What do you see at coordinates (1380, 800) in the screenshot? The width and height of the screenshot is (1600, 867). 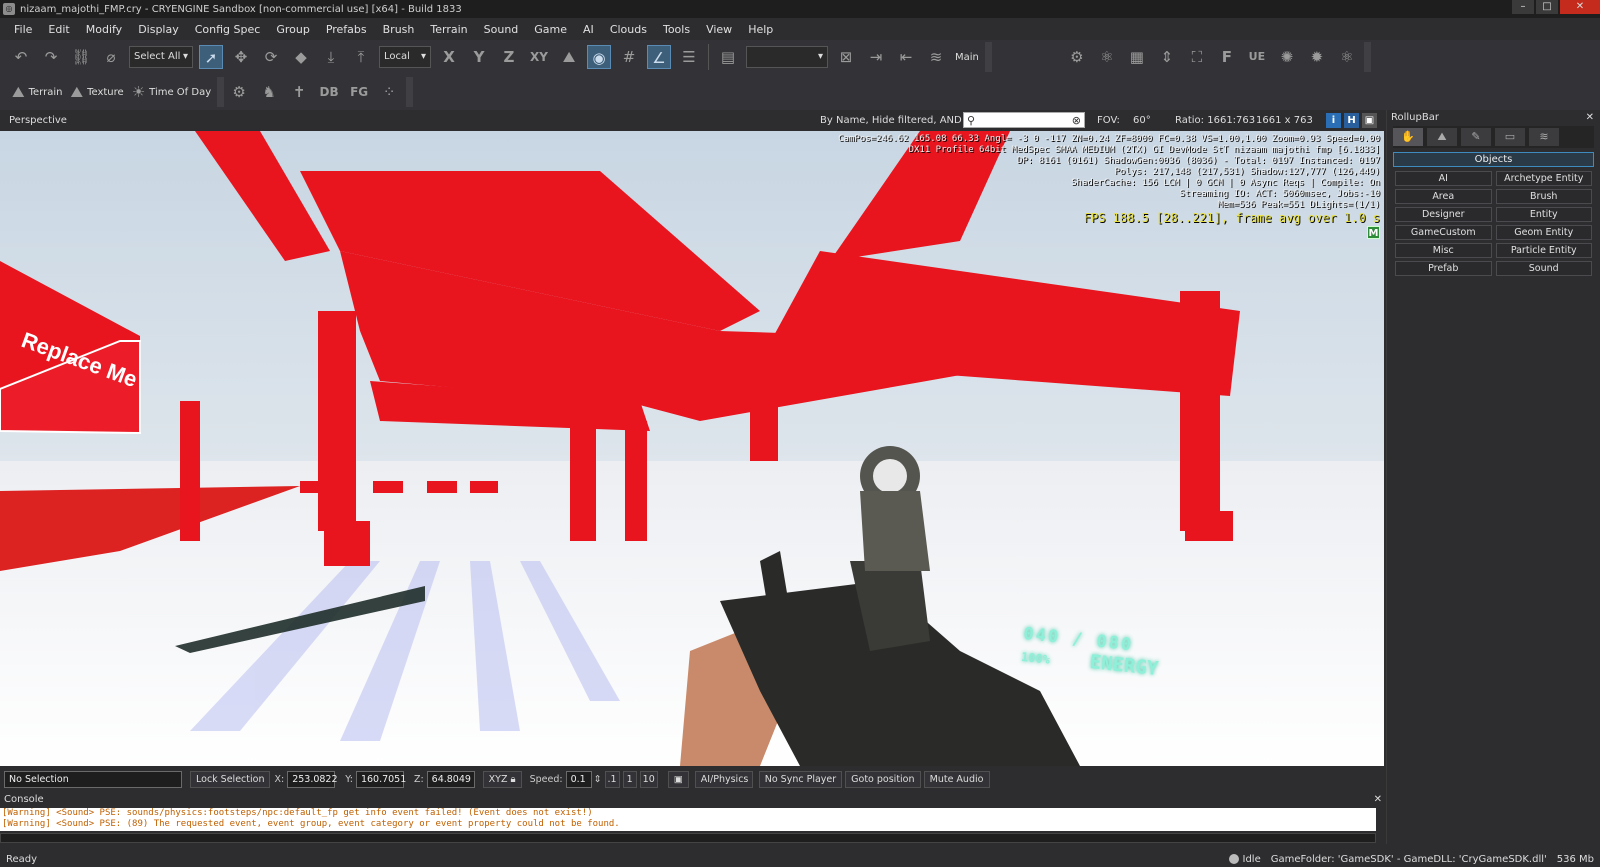 I see `console-close-icon: ✕` at bounding box center [1380, 800].